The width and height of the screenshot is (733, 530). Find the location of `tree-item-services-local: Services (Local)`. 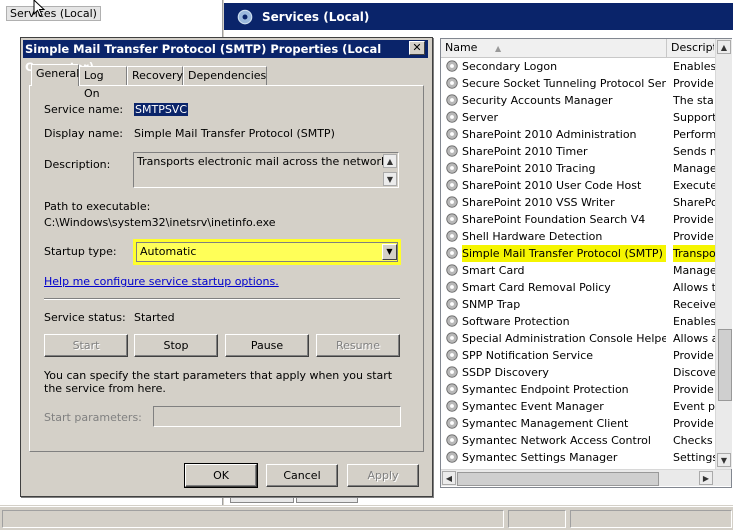

tree-item-services-local: Services (Local) is located at coordinates (53, 13).